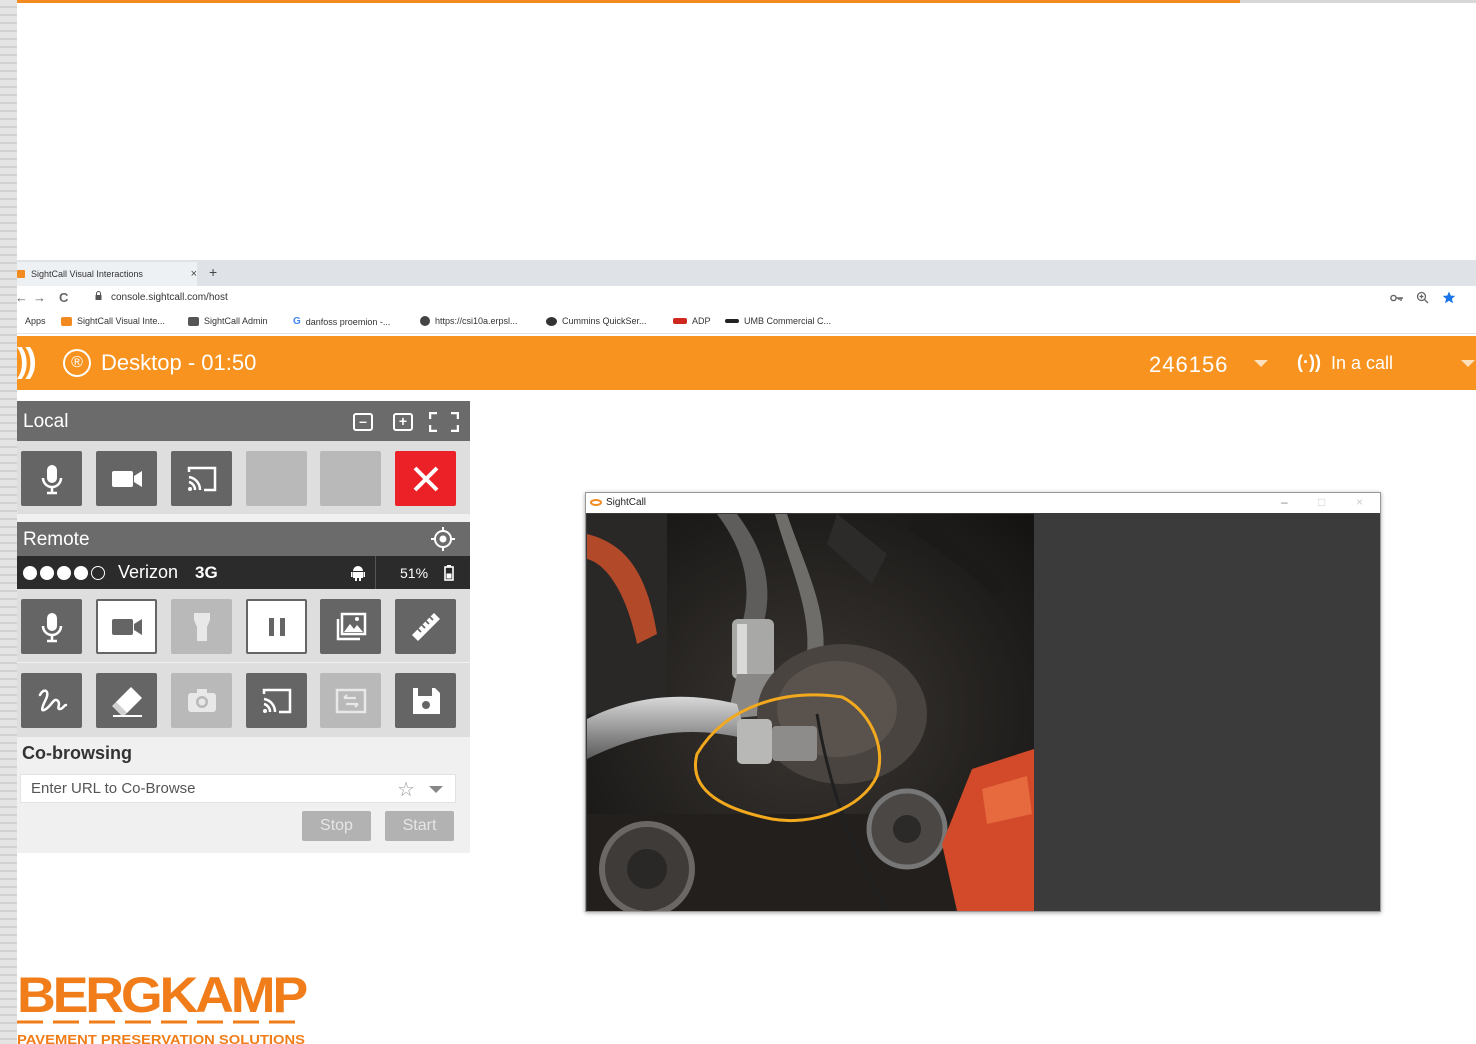 This screenshot has height=1044, width=1476. I want to click on flashlight-button, so click(201, 626).